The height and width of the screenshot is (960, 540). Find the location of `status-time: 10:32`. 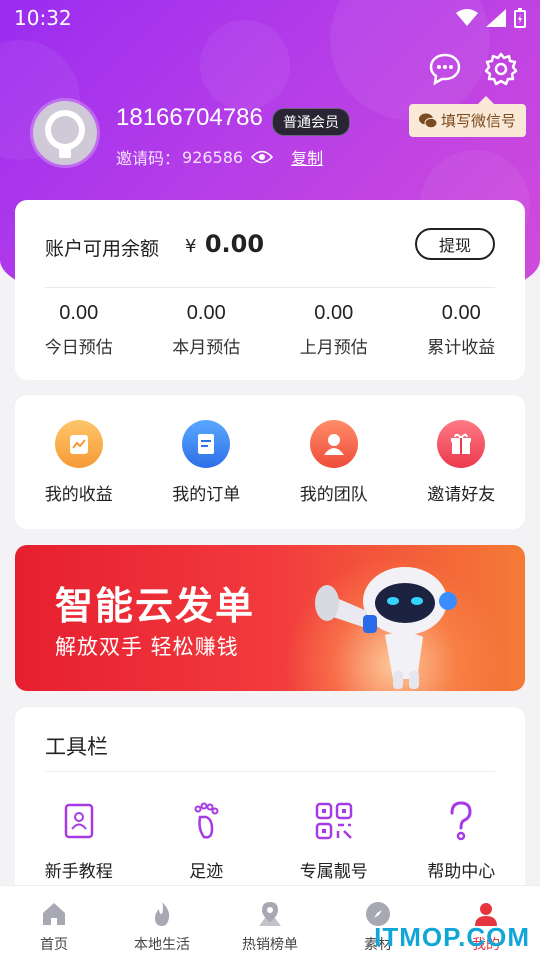

status-time: 10:32 is located at coordinates (43, 18).